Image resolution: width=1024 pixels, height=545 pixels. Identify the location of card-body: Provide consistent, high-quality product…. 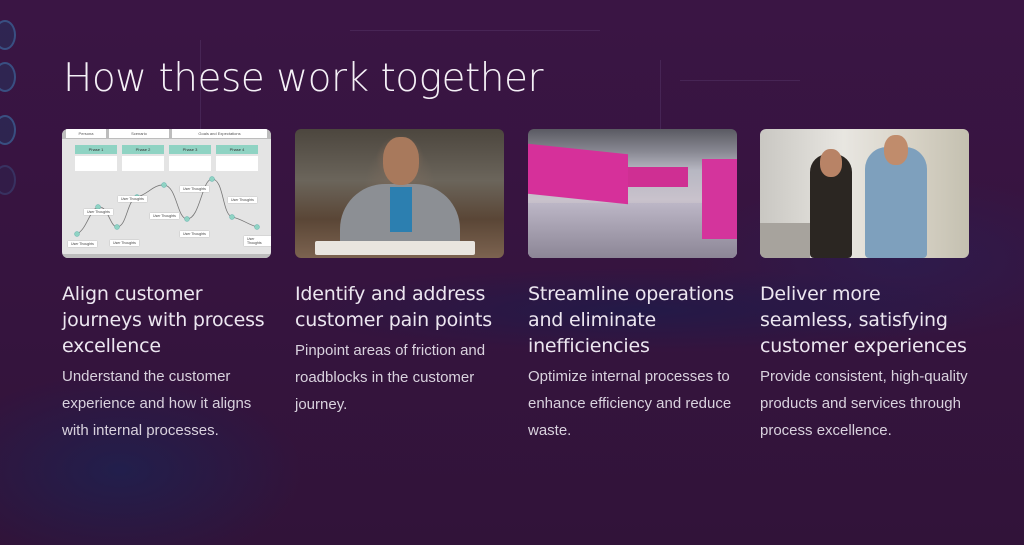
(864, 403).